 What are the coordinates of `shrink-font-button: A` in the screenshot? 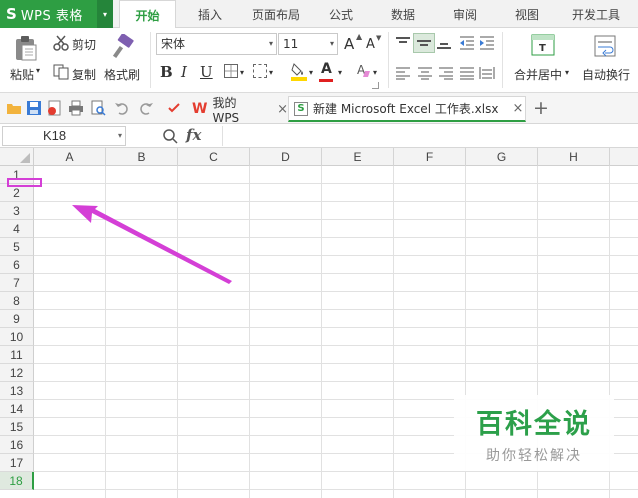 It's located at (370, 44).